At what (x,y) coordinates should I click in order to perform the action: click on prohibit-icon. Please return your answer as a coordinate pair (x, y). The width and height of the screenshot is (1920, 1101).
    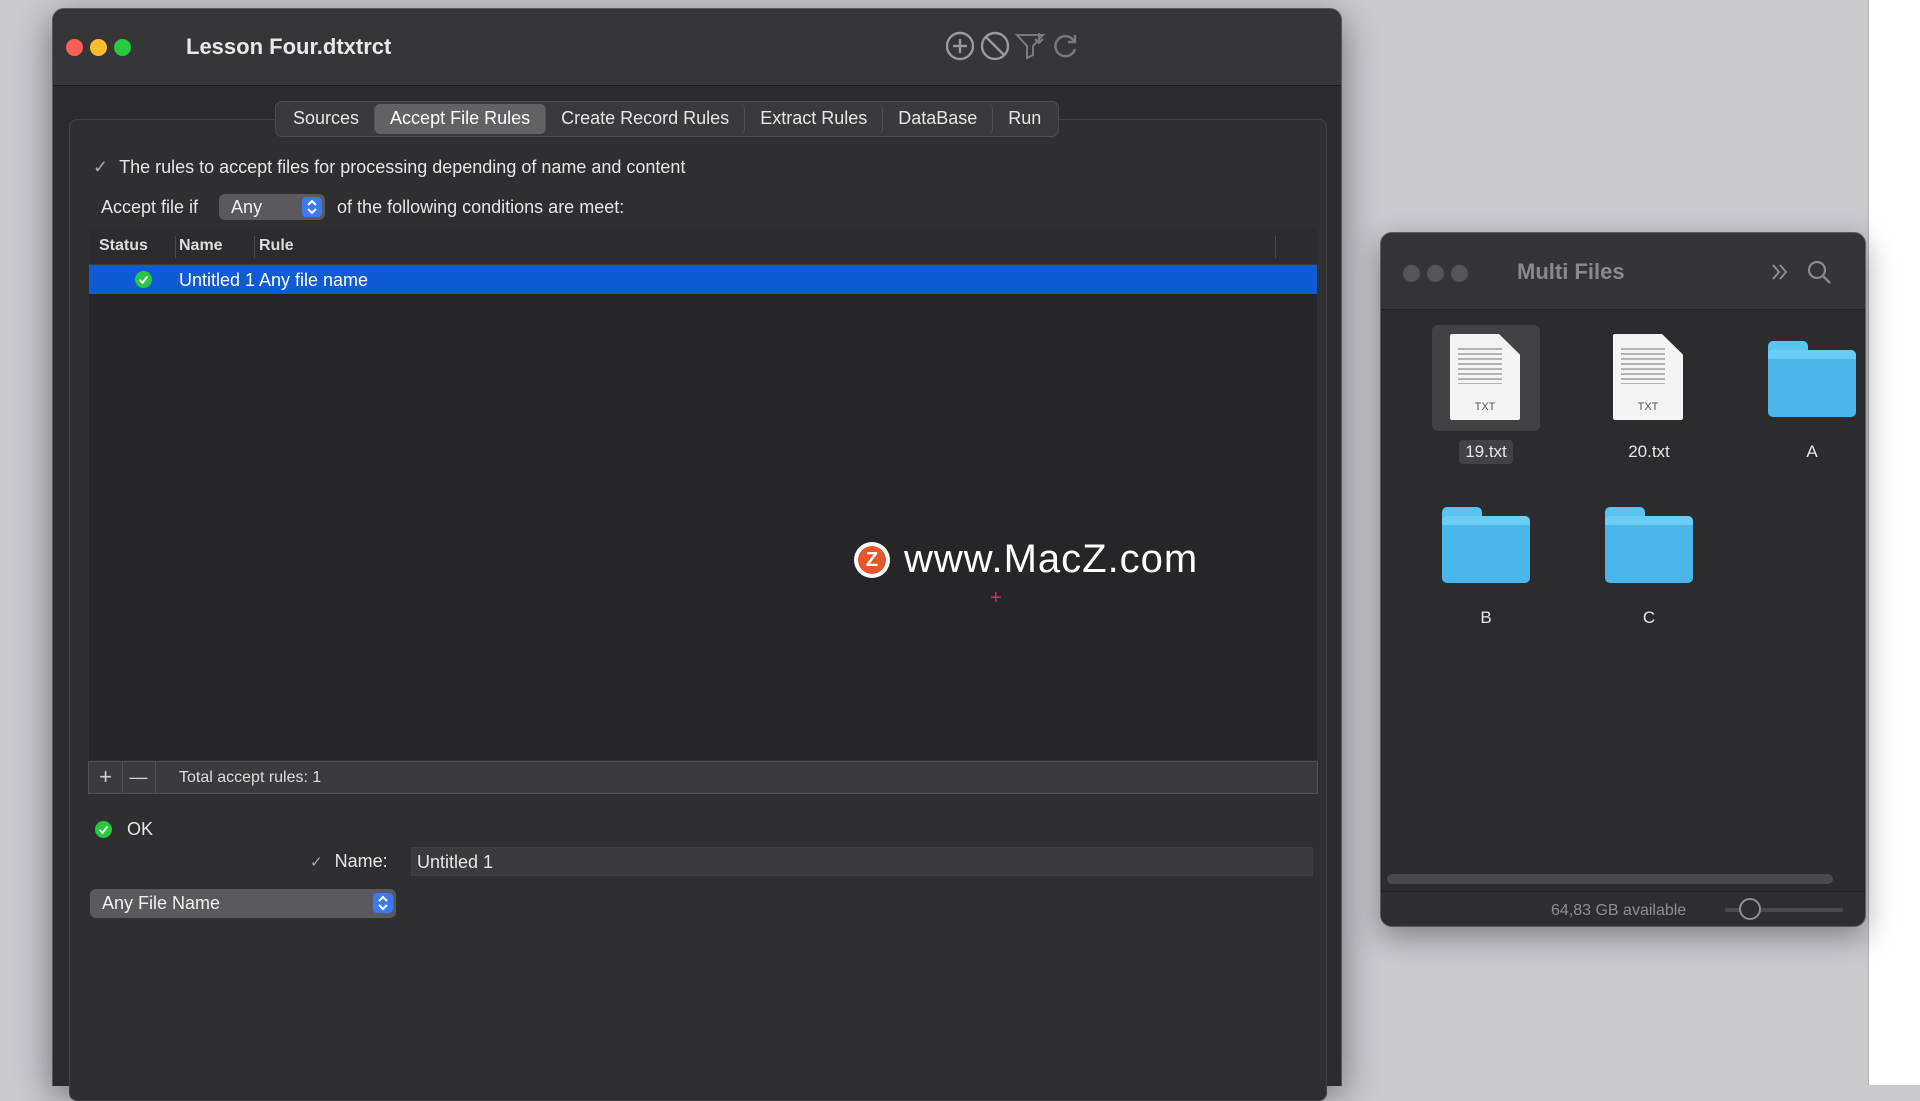
    Looking at the image, I should click on (995, 46).